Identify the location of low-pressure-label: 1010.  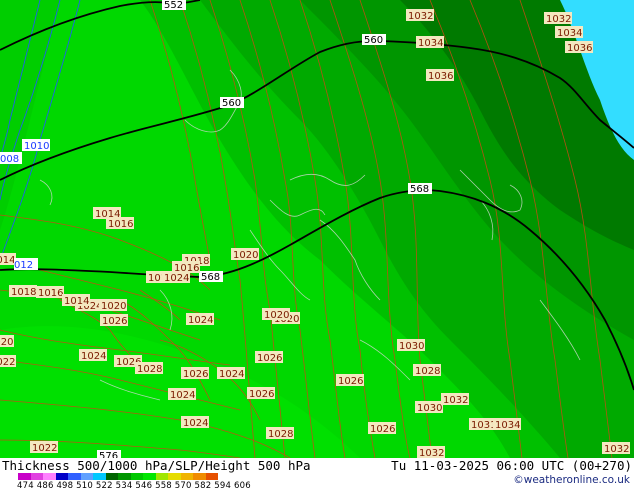
(36, 146).